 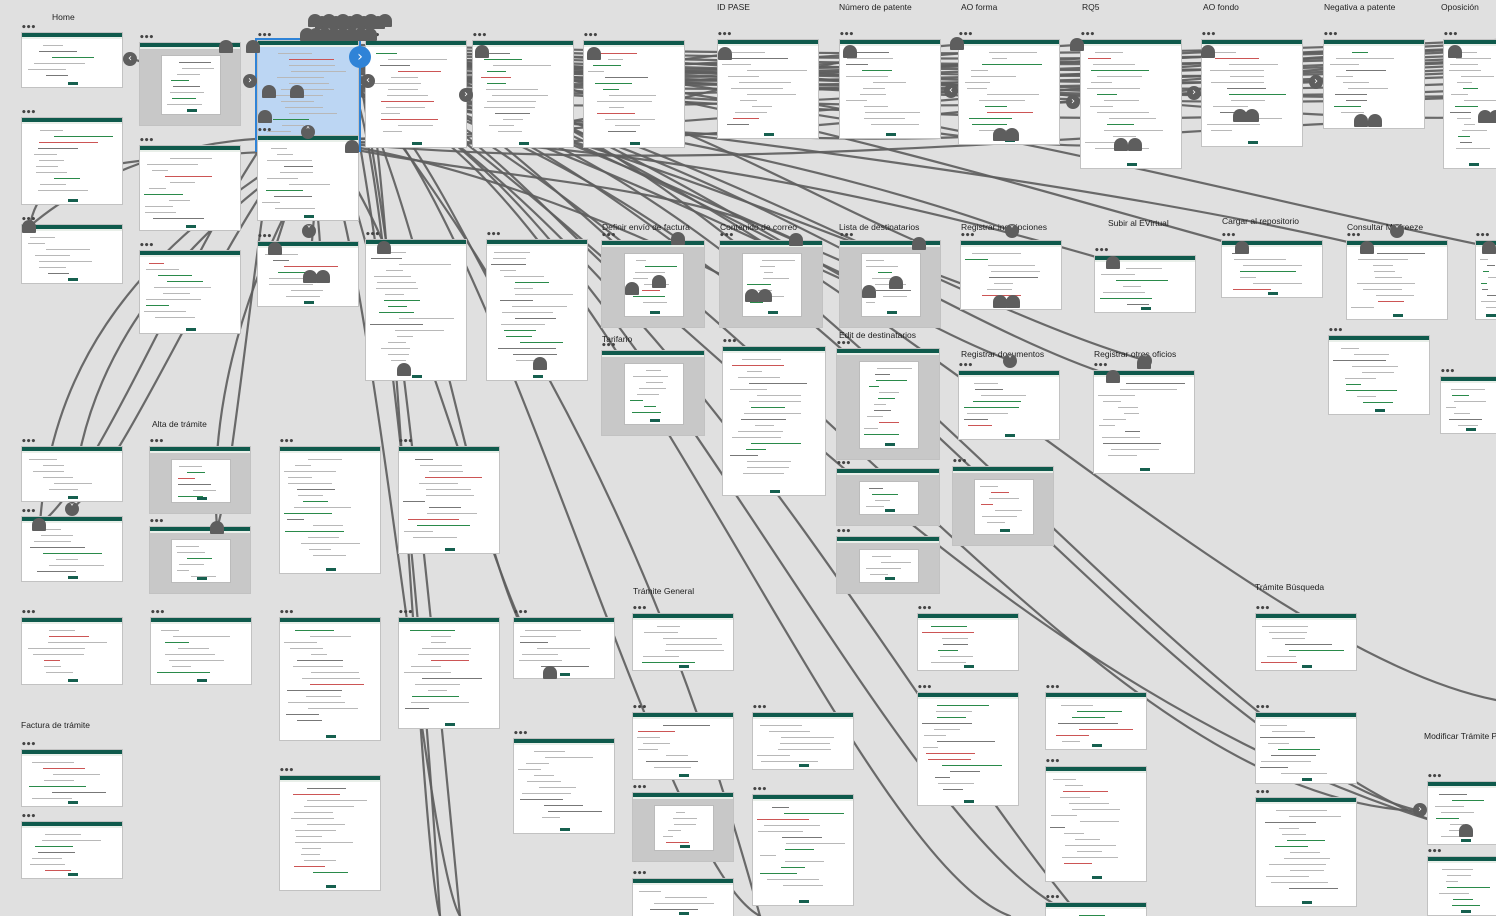 I want to click on group-label: AO forma, so click(x=979, y=7).